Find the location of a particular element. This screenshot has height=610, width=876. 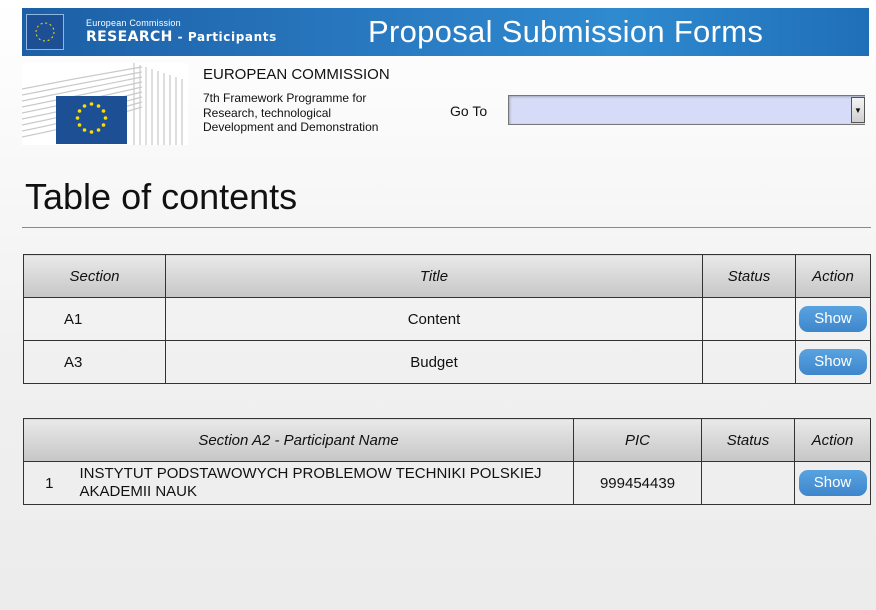

divider is located at coordinates (446, 227).